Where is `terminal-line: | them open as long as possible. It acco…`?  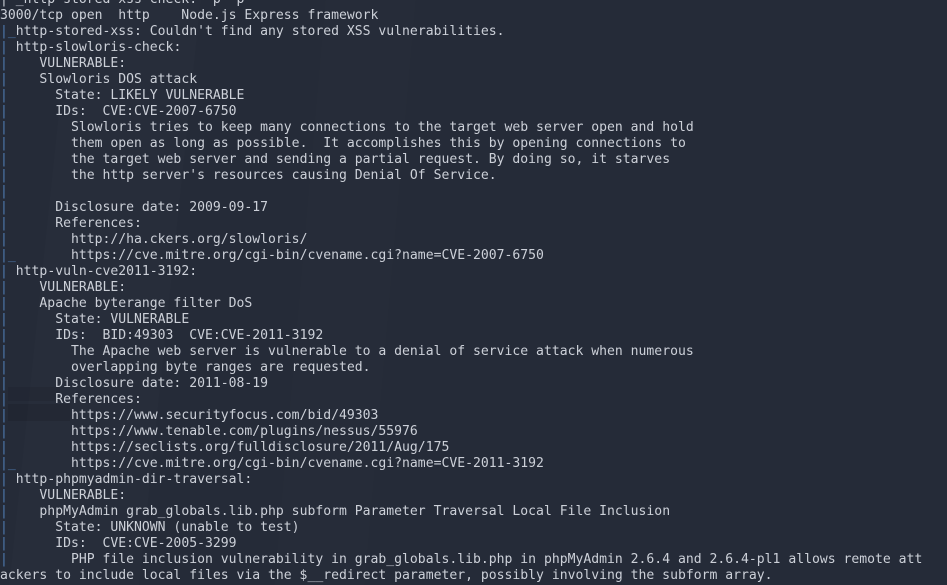 terminal-line: | them open as long as possible. It acco… is located at coordinates (473, 144).